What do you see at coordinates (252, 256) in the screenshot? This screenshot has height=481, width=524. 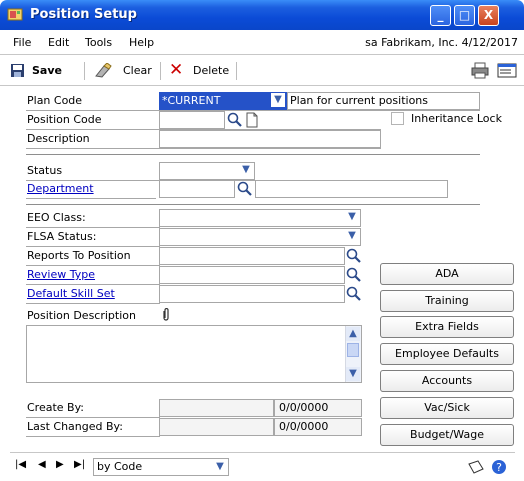 I see `reports-to-position-input` at bounding box center [252, 256].